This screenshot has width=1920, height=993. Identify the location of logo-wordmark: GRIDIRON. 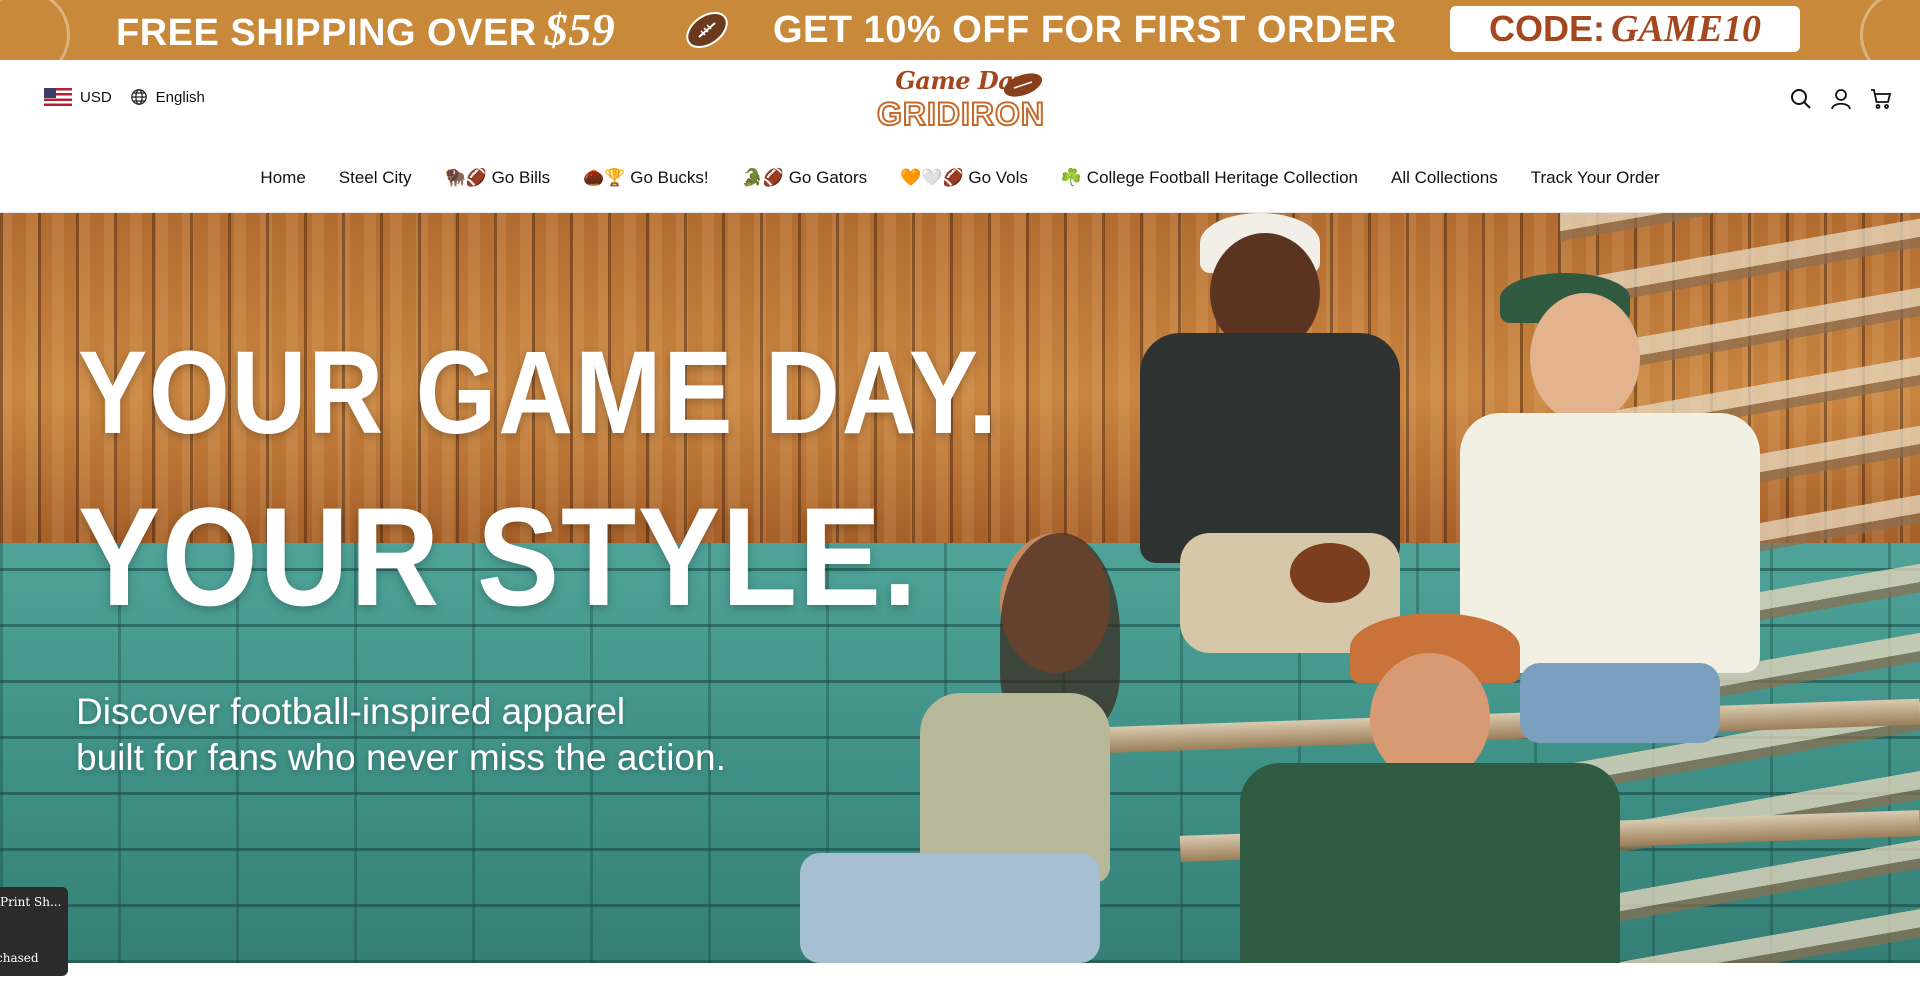
(960, 114).